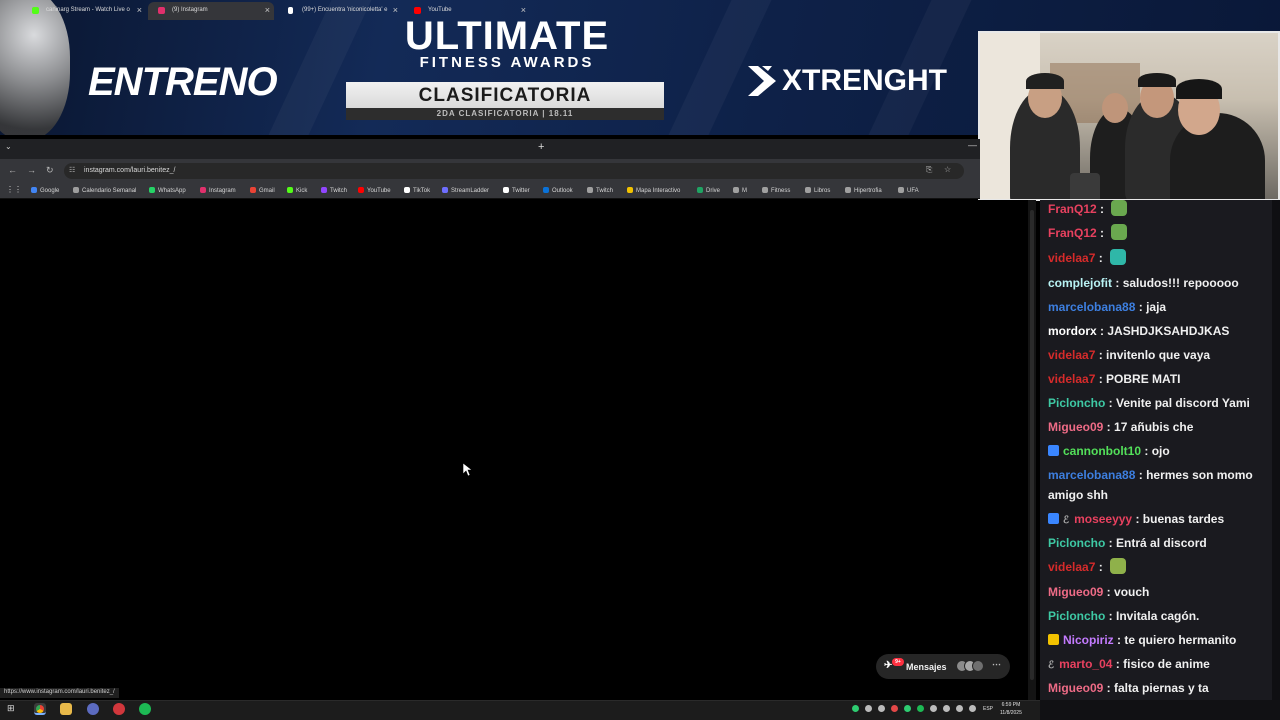 This screenshot has width=1280, height=720. I want to click on bookmark-item: TikTok, so click(417, 190).